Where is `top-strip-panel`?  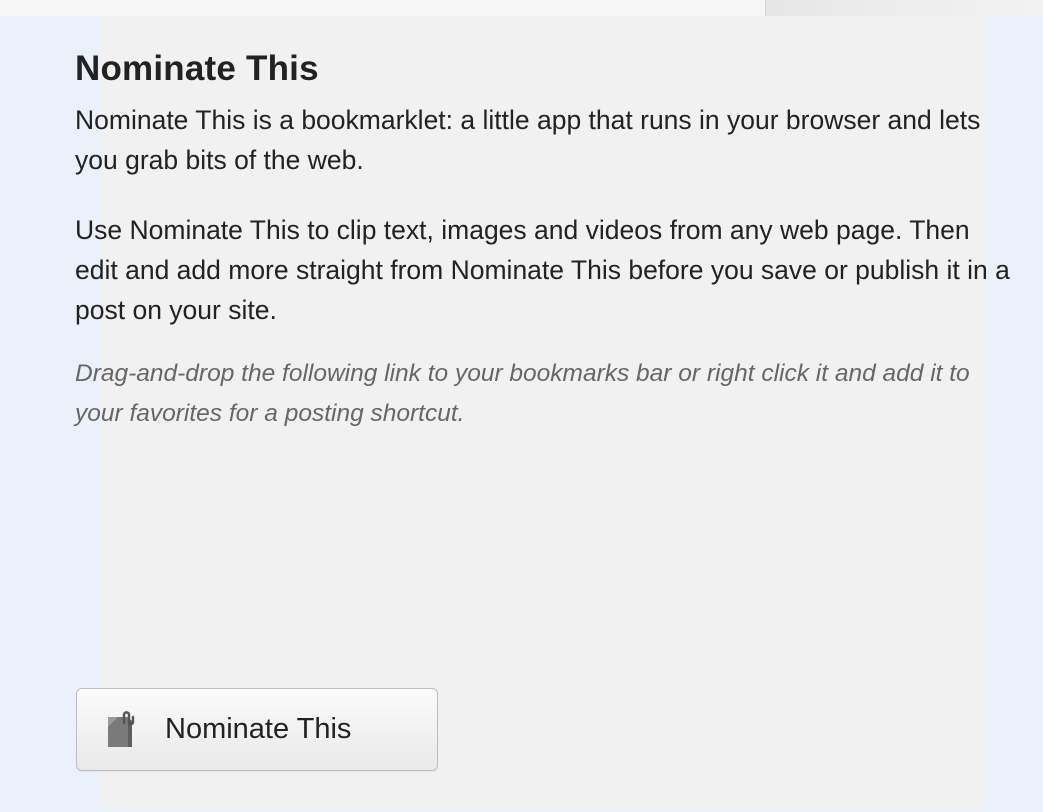
top-strip-panel is located at coordinates (904, 8).